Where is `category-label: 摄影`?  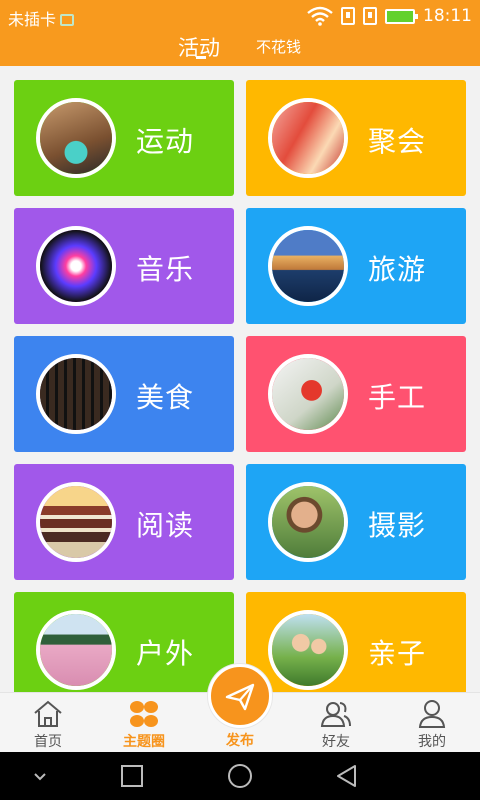
category-label: 摄影 is located at coordinates (397, 525).